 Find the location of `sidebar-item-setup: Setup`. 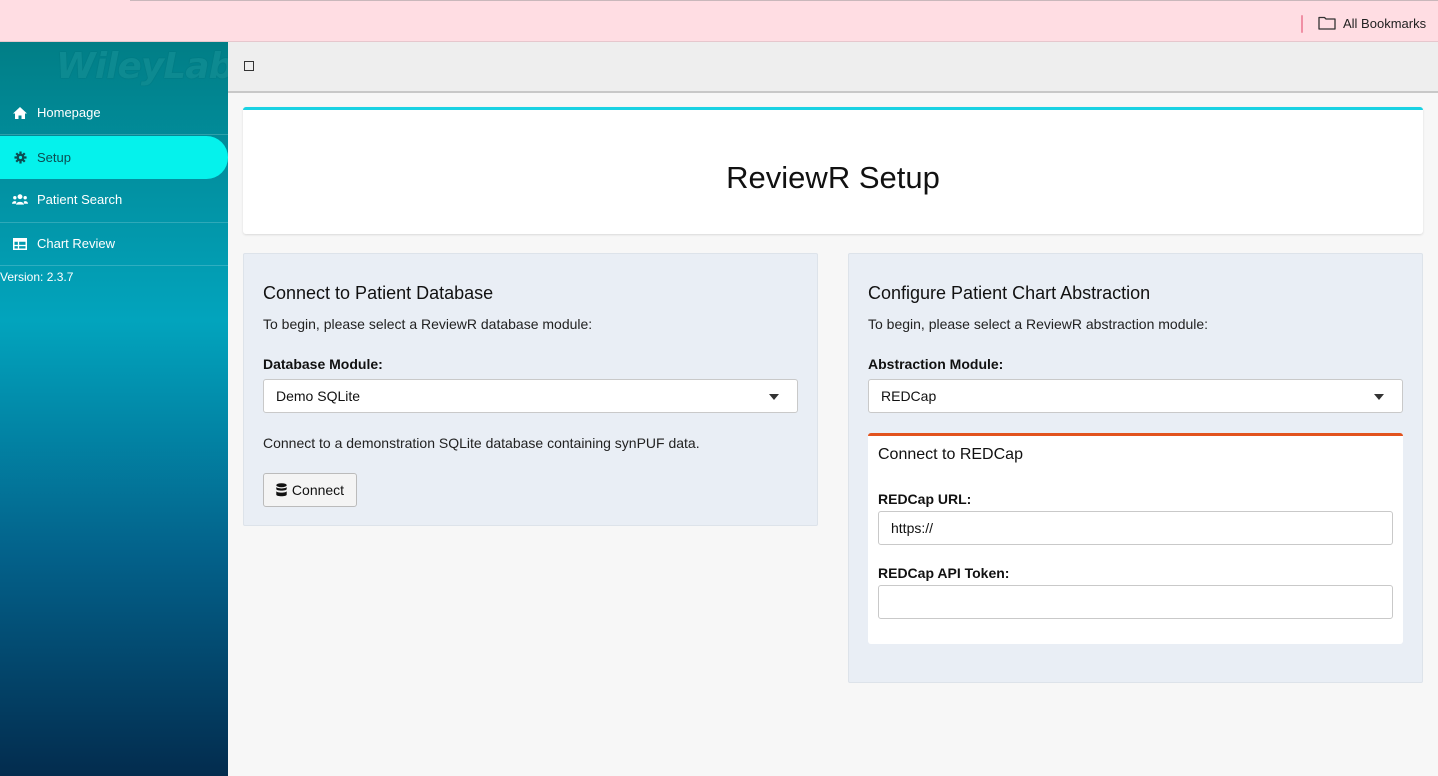

sidebar-item-setup: Setup is located at coordinates (114, 157).